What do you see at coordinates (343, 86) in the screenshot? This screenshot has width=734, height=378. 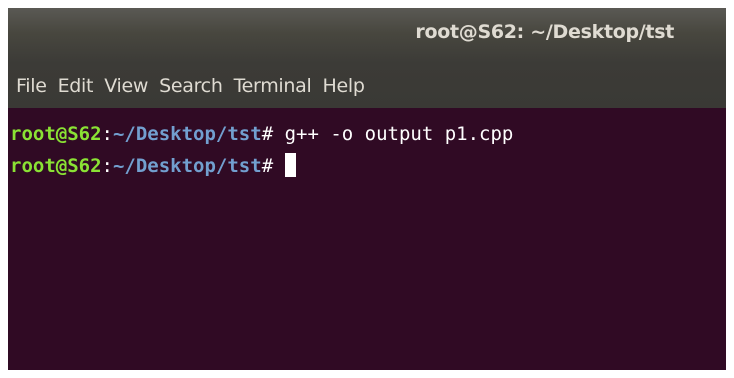 I see `menu-help: Help` at bounding box center [343, 86].